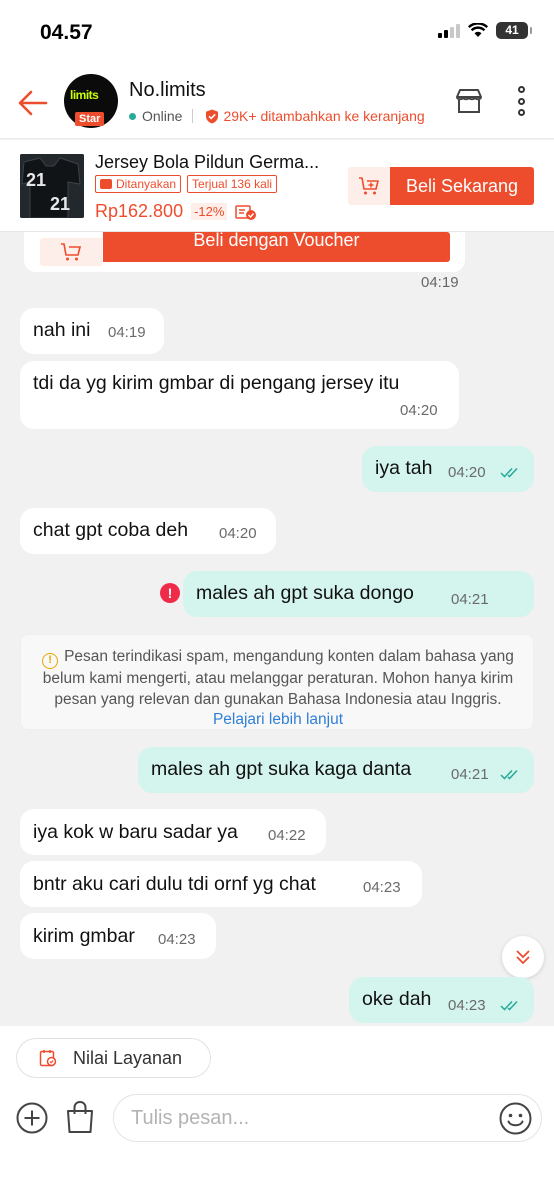  I want to click on message-outgoing: iya tah 04:20, so click(448, 469).